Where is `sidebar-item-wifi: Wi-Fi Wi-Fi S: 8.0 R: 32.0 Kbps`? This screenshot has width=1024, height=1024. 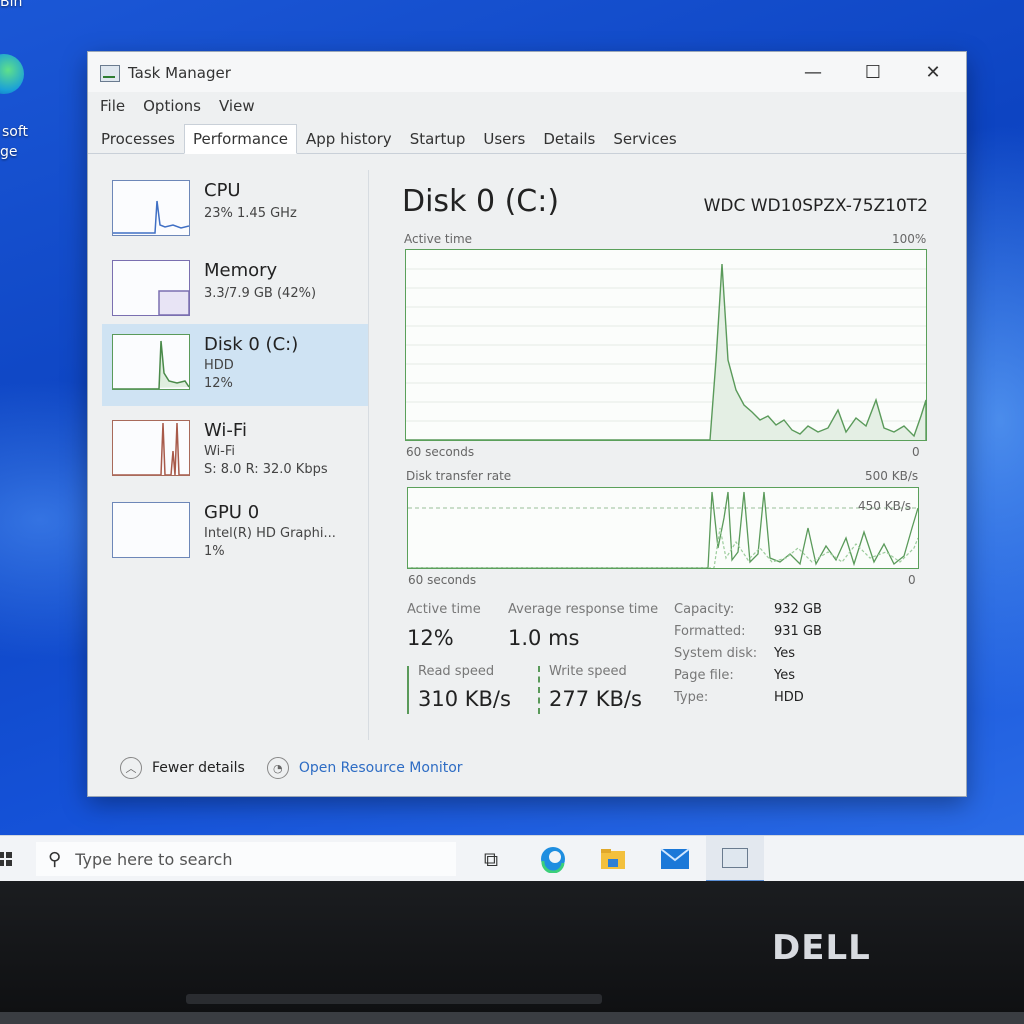 sidebar-item-wifi: Wi-Fi Wi-Fi S: 8.0 R: 32.0 Kbps is located at coordinates (235, 451).